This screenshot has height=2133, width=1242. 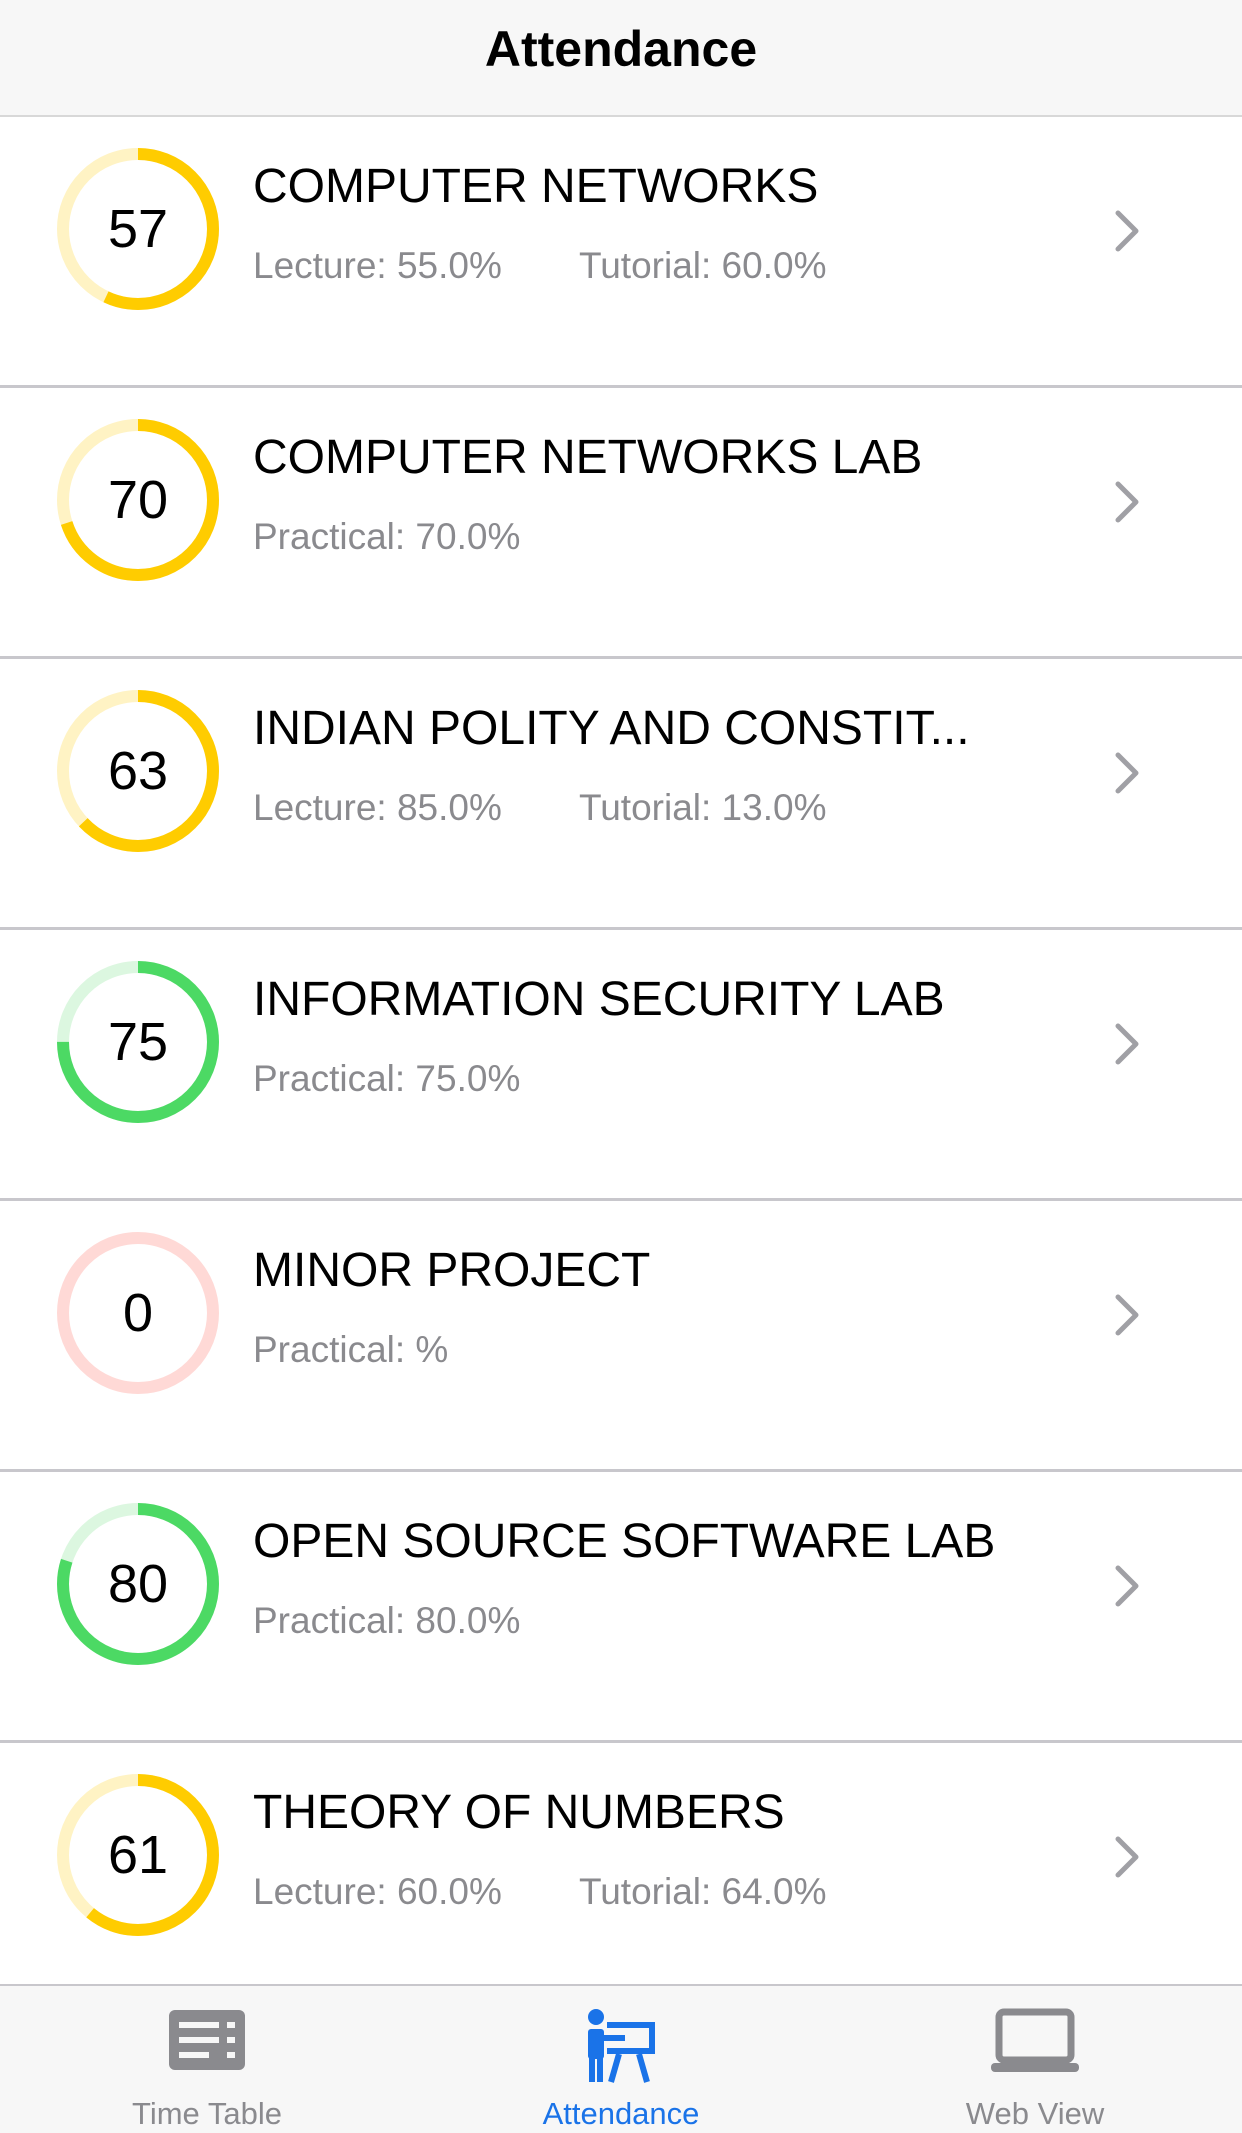 I want to click on attendance-detail-primary: Lecture: 60.0%, so click(x=377, y=1891).